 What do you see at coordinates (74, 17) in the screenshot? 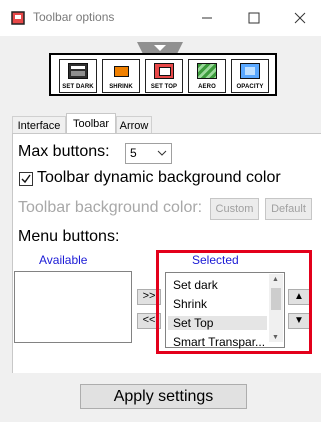
I see `window-title: Toolbar options` at bounding box center [74, 17].